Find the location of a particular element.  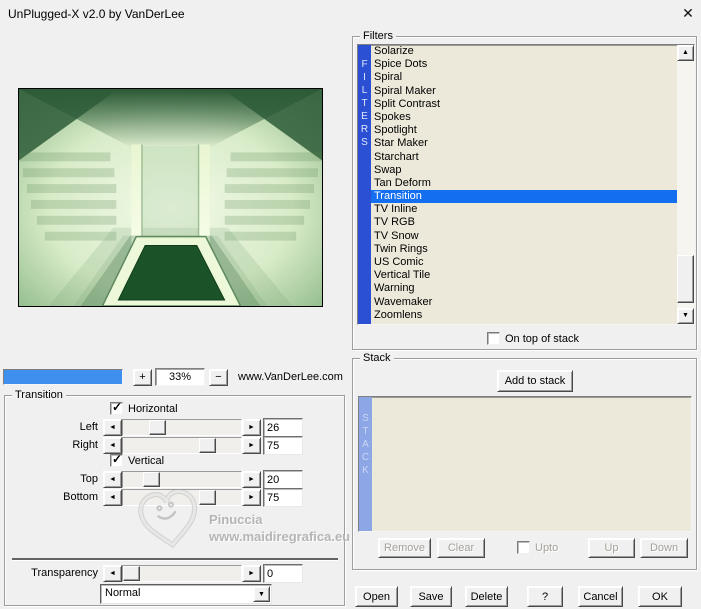

progress-fill is located at coordinates (63, 377).